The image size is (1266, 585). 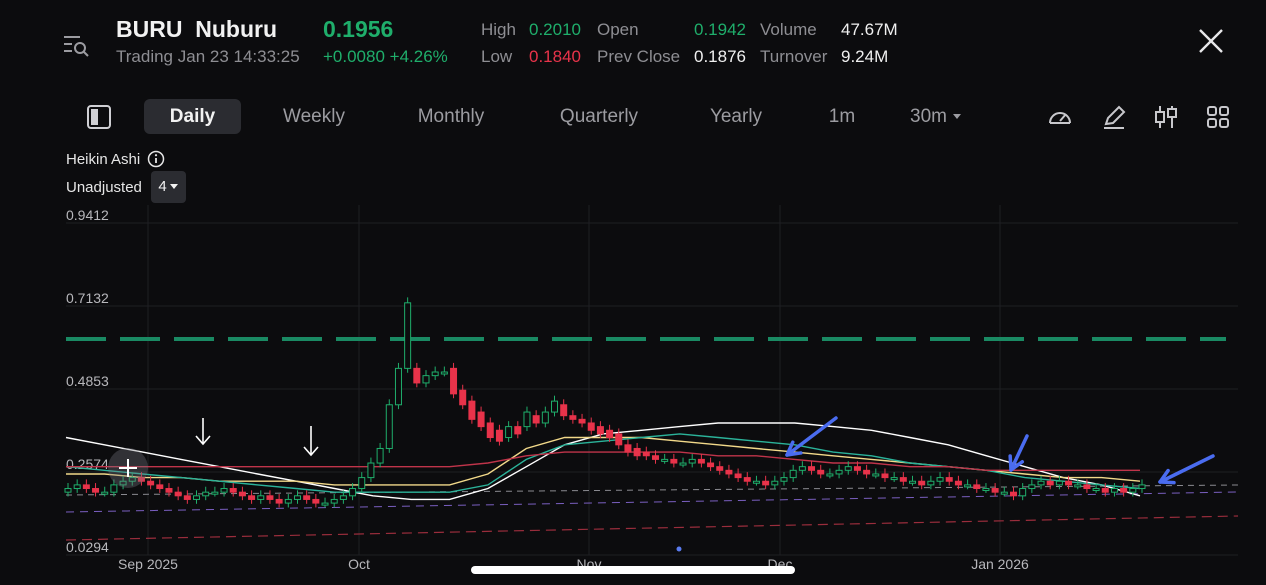 What do you see at coordinates (149, 29) in the screenshot?
I see `symbol: BURU` at bounding box center [149, 29].